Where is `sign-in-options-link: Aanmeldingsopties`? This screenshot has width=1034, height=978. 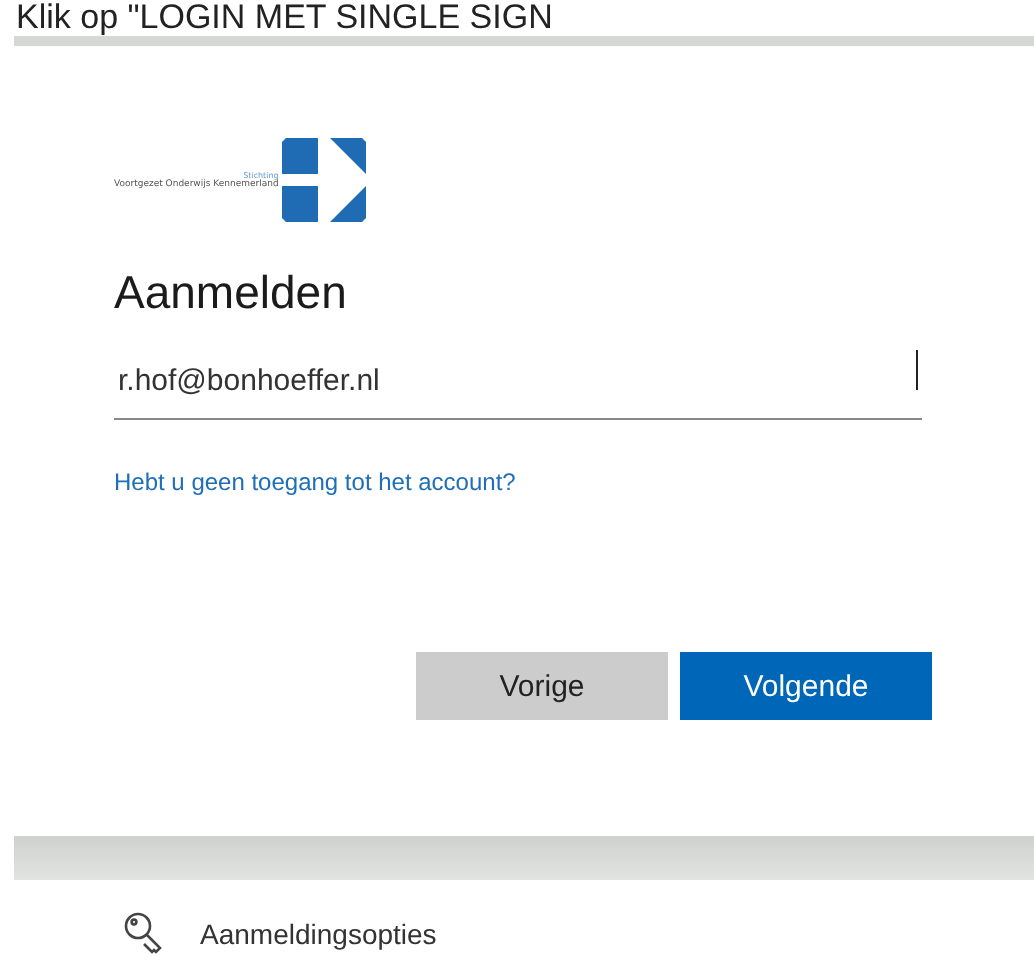 sign-in-options-link: Aanmeldingsopties is located at coordinates (318, 934).